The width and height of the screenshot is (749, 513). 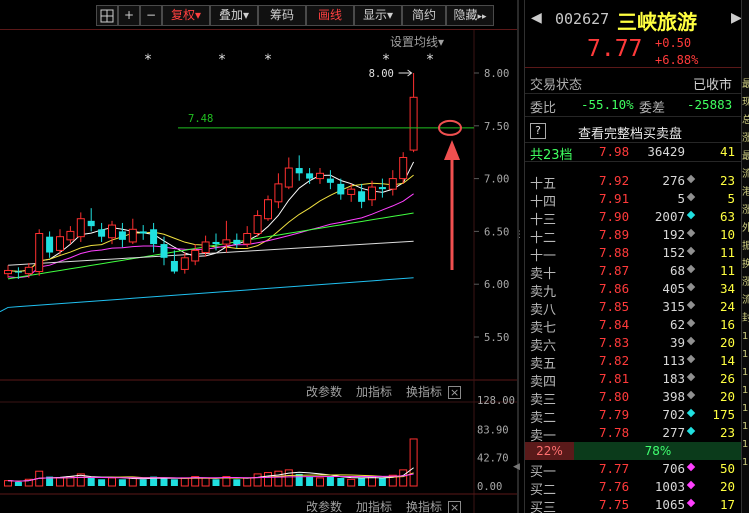 I want to click on level-volume: 277, so click(x=673, y=432).